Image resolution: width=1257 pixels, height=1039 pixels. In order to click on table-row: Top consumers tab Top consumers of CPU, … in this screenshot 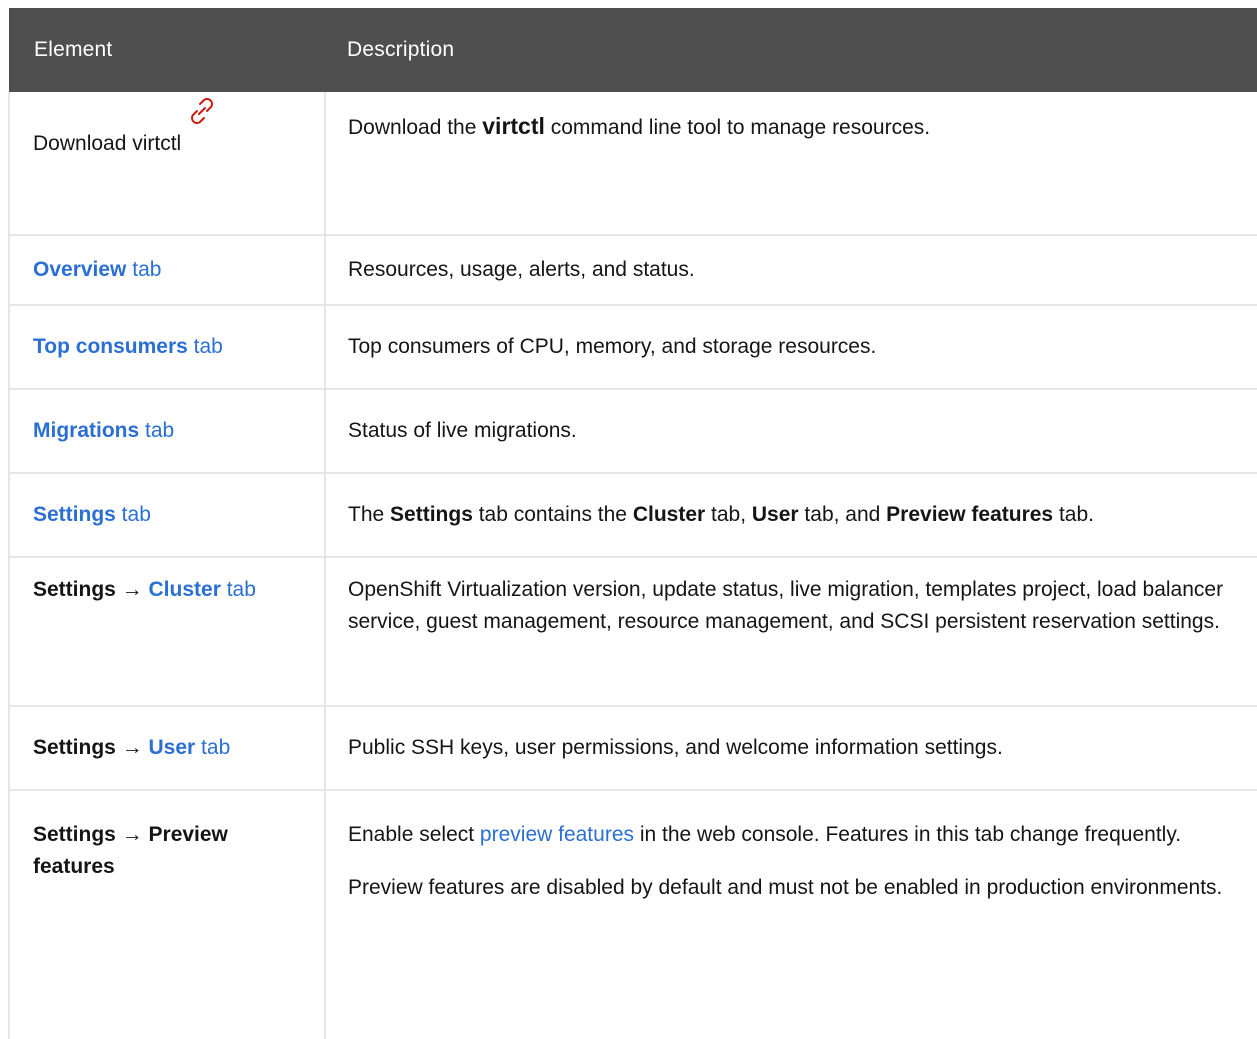, I will do `click(632, 347)`.